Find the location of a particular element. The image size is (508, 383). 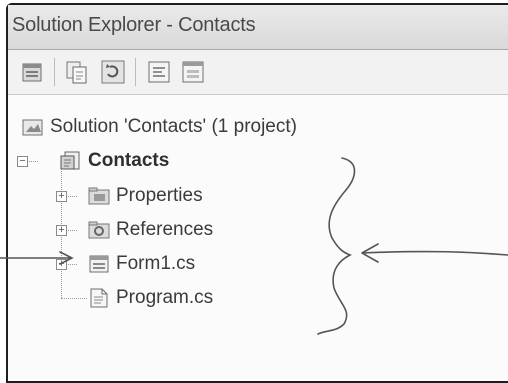

annotation-arrow-right is located at coordinates (434, 253).